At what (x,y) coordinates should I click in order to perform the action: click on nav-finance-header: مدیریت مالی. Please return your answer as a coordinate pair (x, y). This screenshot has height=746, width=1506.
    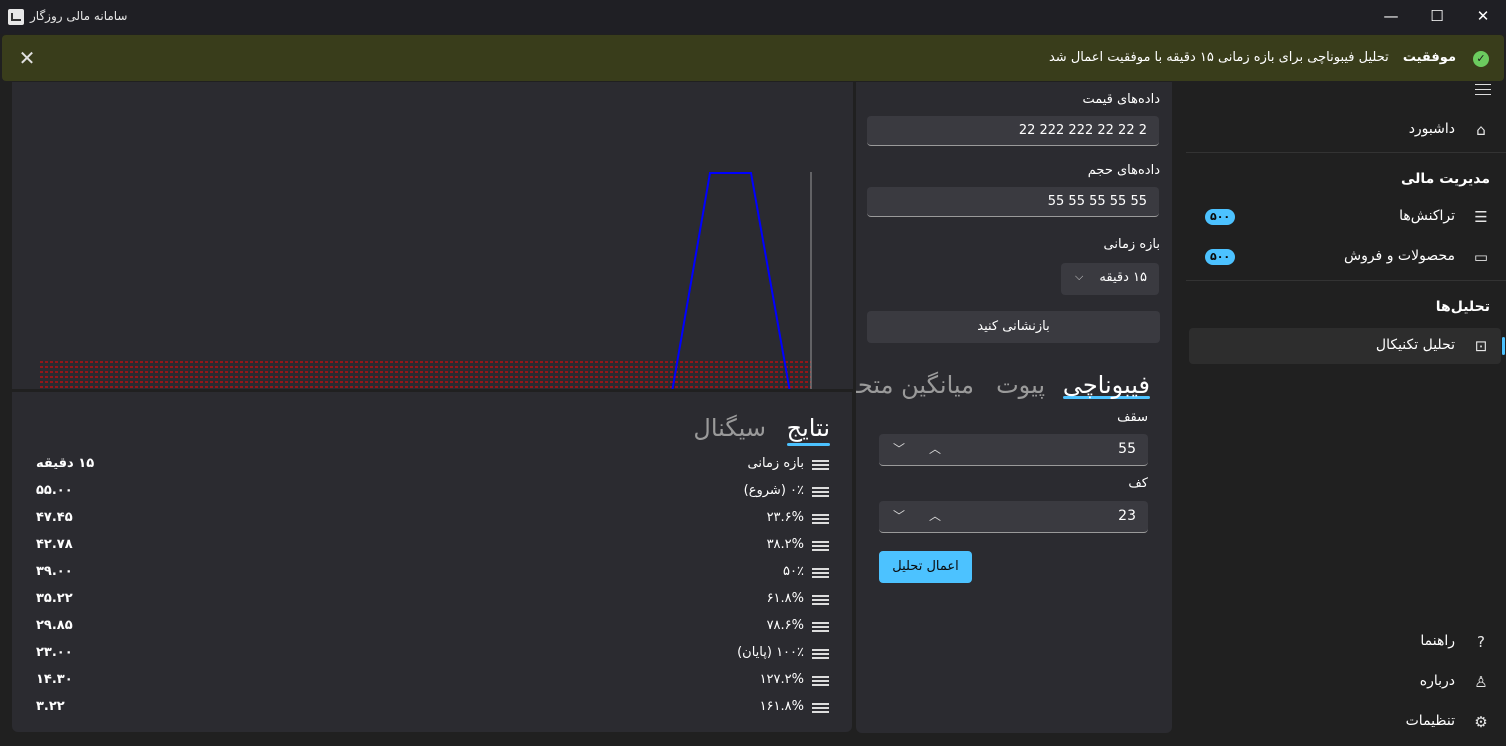
    Looking at the image, I should click on (1445, 179).